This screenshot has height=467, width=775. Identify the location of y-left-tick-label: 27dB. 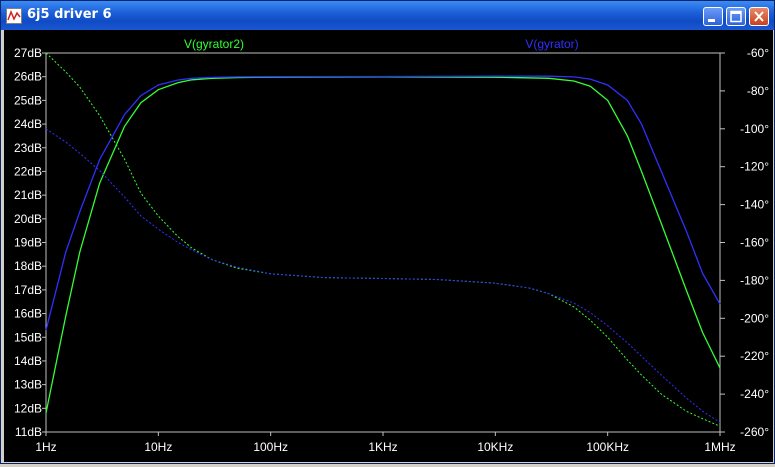
(28, 53).